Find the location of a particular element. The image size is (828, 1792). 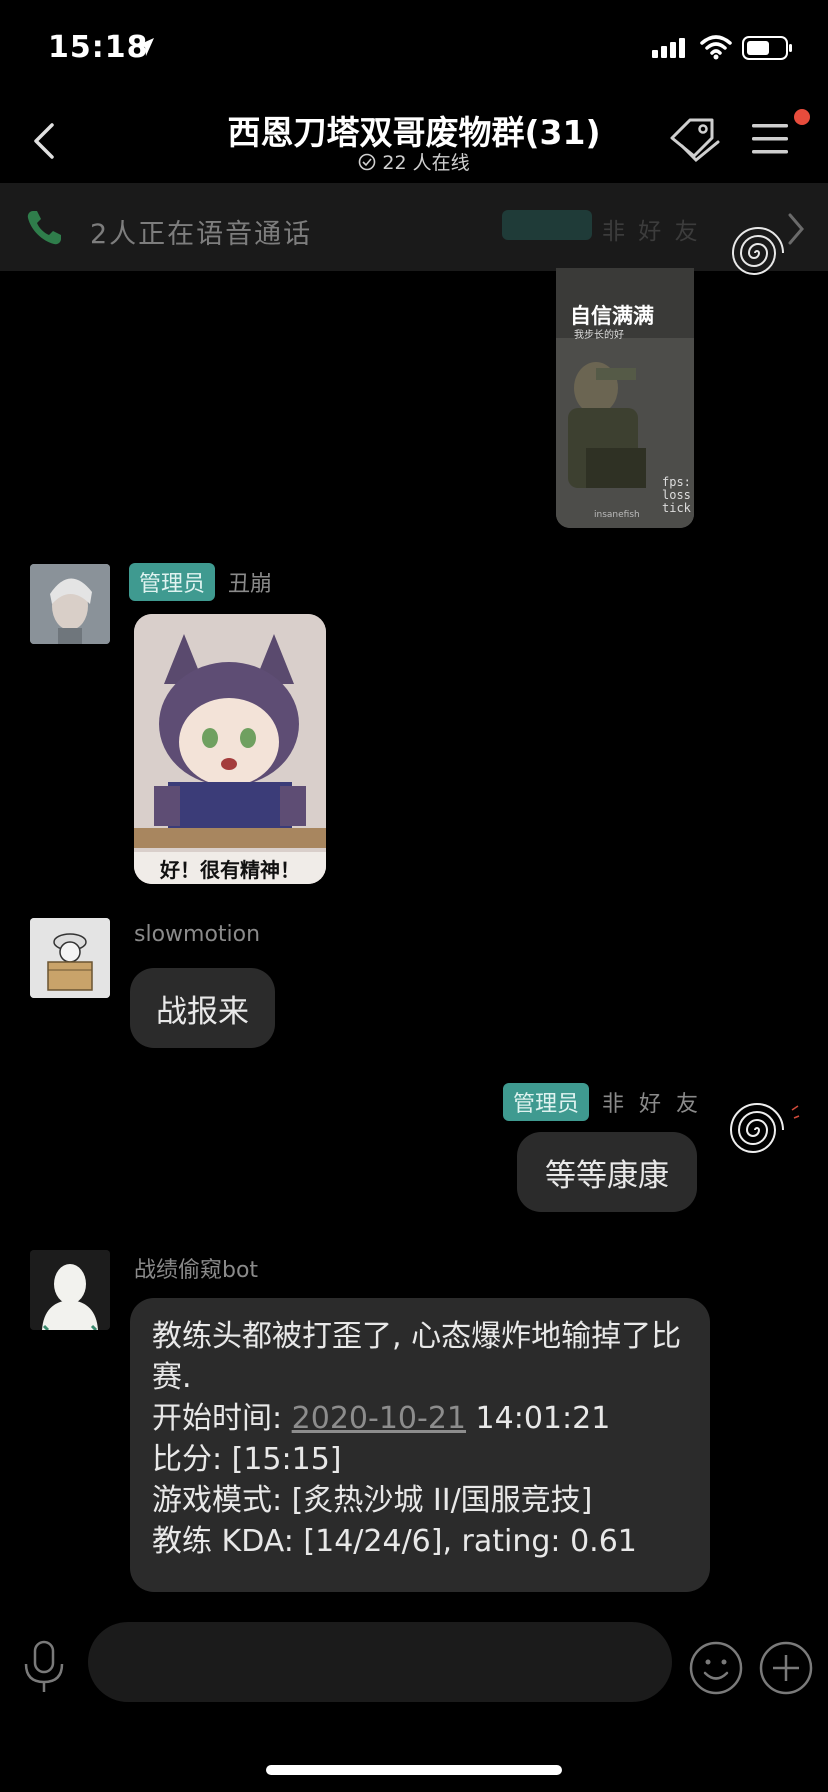

check-circle-icon is located at coordinates (367, 161).